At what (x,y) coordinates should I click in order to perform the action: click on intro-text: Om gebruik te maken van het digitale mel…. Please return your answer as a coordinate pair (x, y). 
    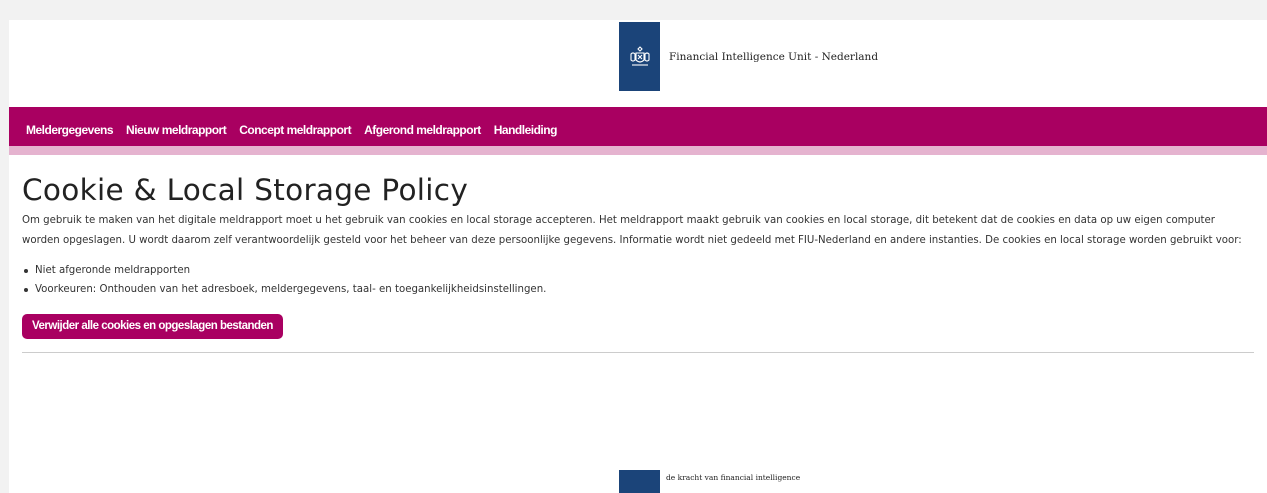
    Looking at the image, I should click on (632, 230).